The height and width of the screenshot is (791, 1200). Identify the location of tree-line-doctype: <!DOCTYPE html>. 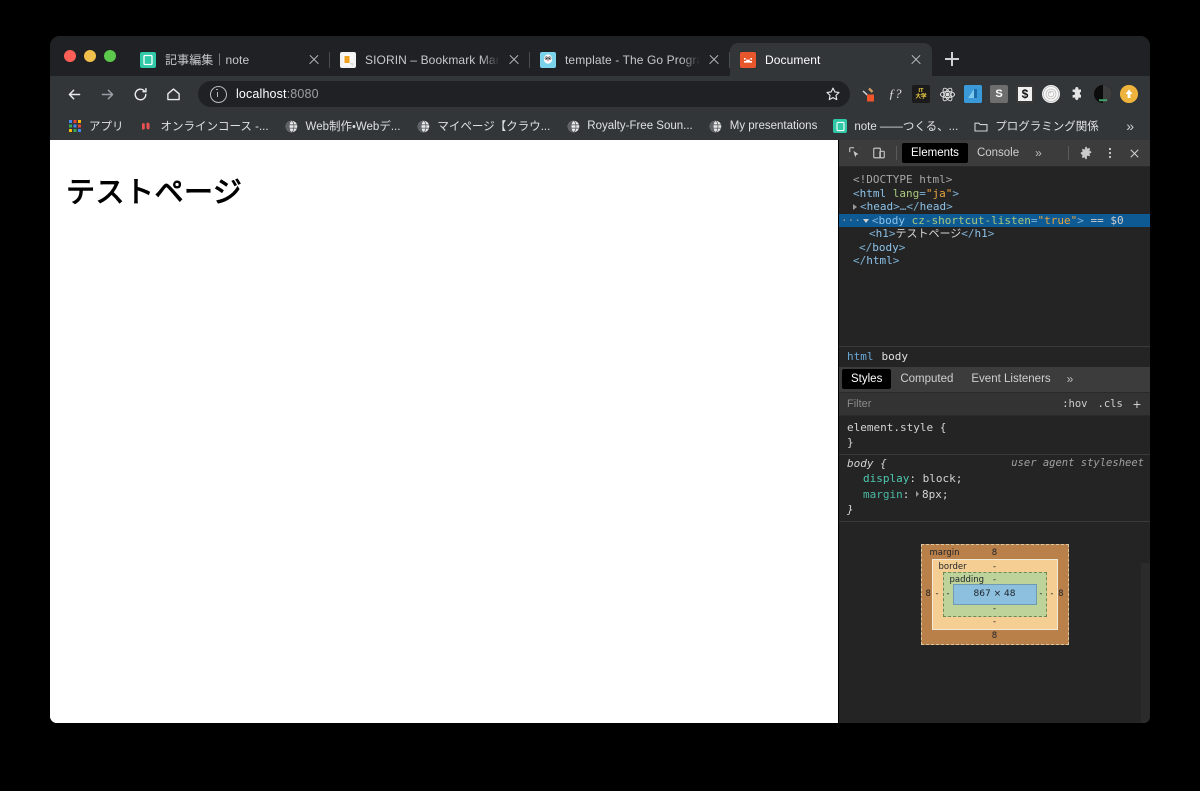
(994, 180).